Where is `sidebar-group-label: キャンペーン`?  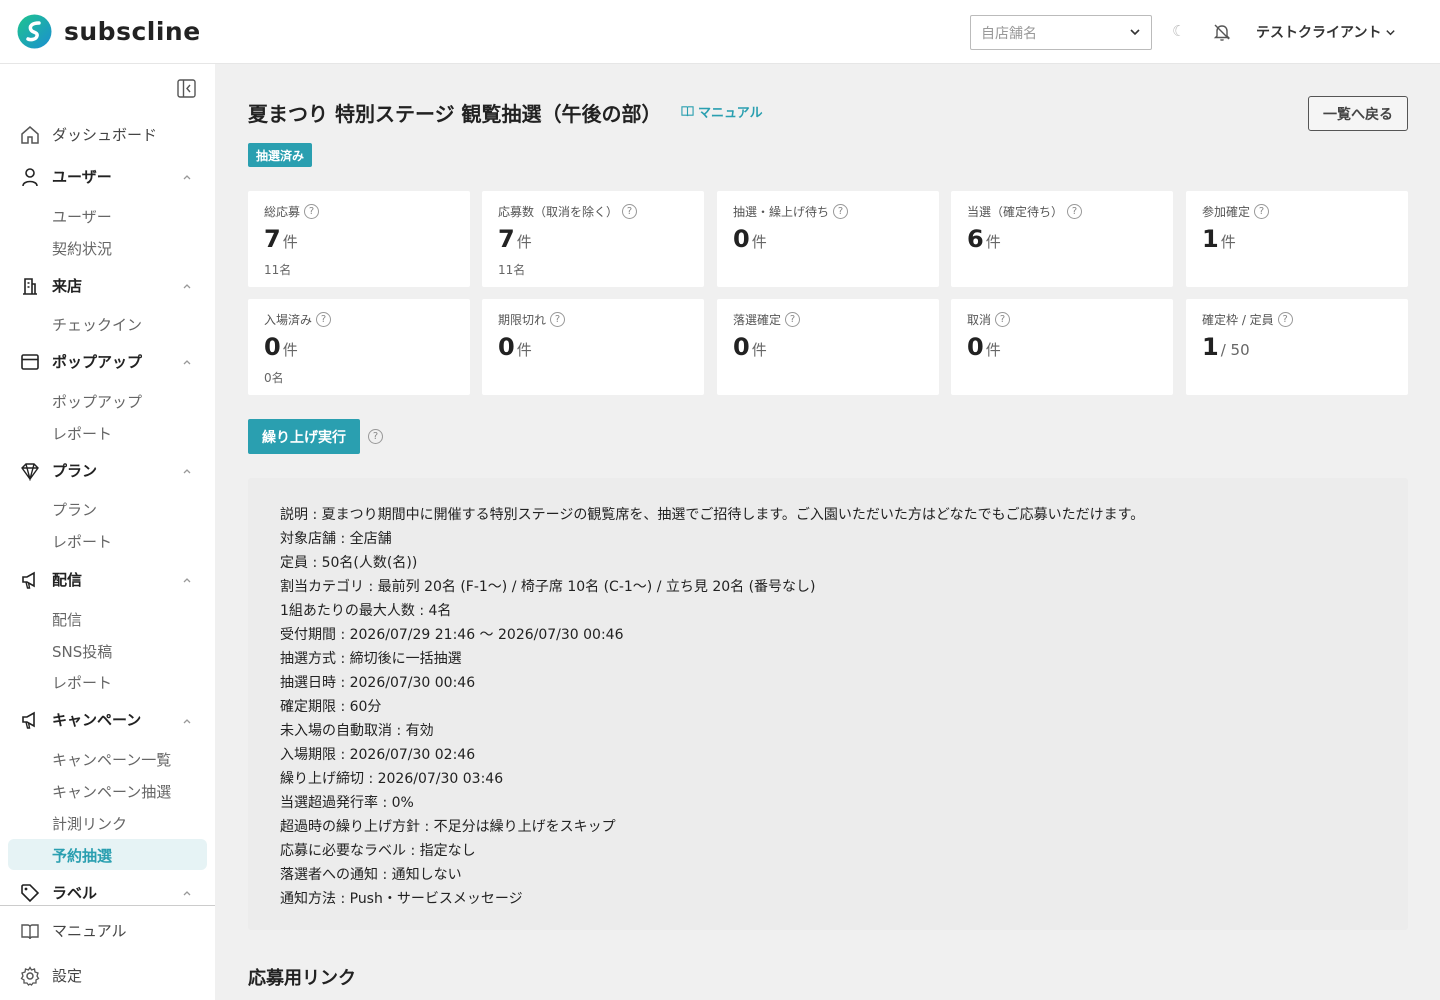 sidebar-group-label: キャンペーン is located at coordinates (97, 720).